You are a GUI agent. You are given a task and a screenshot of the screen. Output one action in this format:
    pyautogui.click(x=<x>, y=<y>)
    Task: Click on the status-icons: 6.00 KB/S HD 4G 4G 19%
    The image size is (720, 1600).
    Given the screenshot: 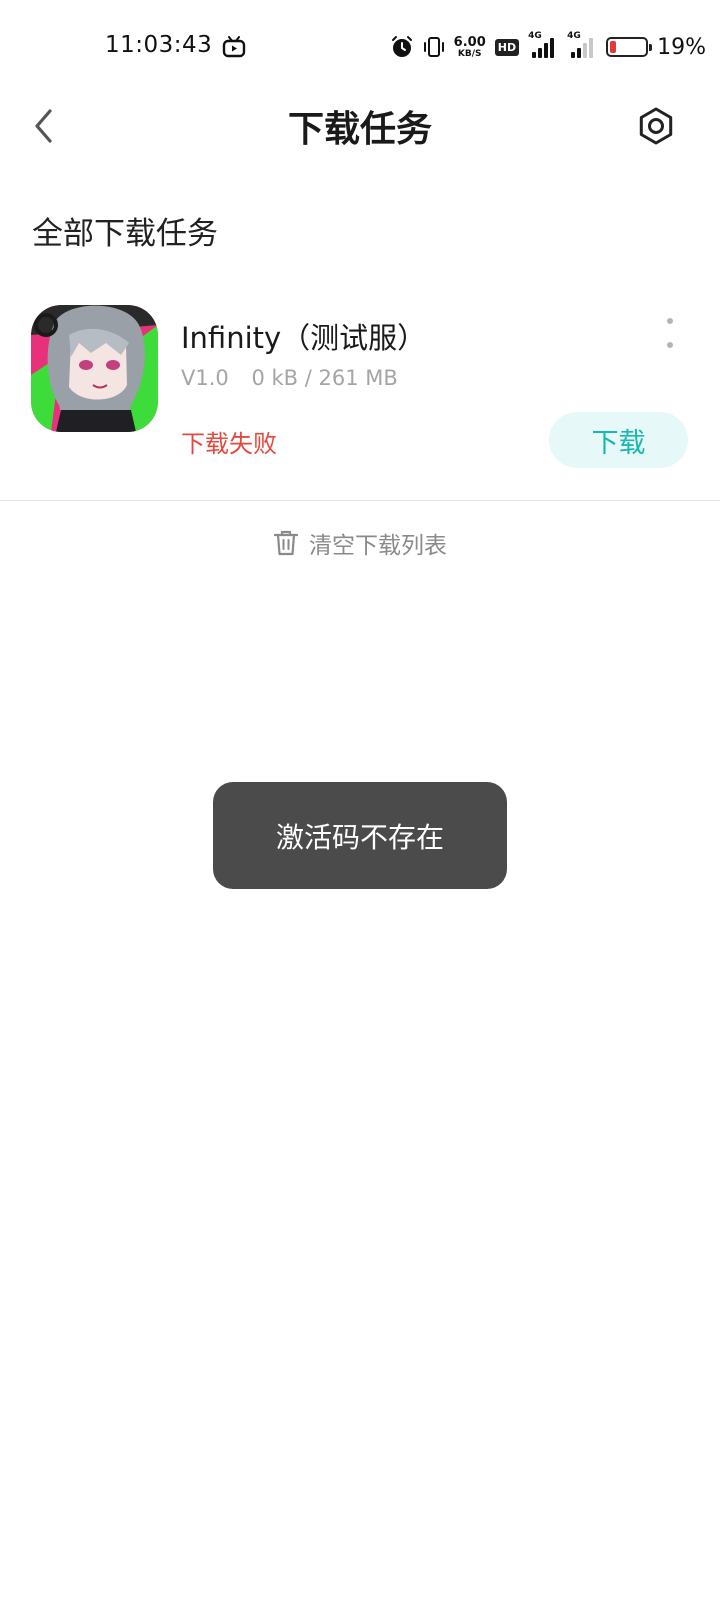 What is the action you would take?
    pyautogui.click(x=548, y=47)
    